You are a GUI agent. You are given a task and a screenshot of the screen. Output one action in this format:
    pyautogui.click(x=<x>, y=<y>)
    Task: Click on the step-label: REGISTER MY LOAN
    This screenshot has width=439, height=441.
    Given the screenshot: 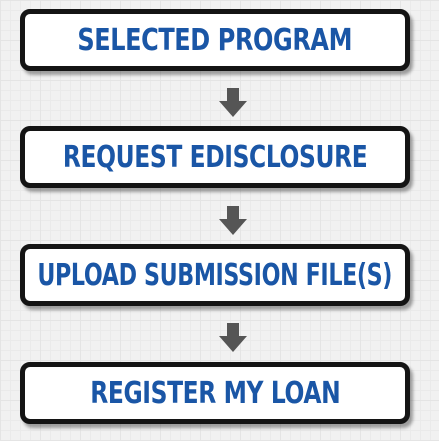 What is the action you would take?
    pyautogui.click(x=215, y=393)
    